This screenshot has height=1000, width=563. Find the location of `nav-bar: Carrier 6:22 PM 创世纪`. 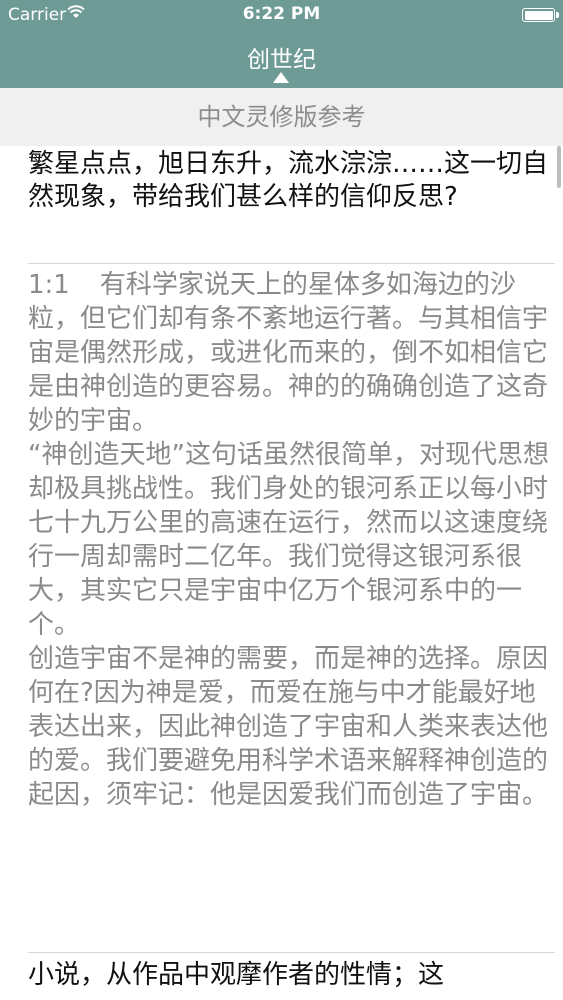

nav-bar: Carrier 6:22 PM 创世纪 is located at coordinates (281, 44).